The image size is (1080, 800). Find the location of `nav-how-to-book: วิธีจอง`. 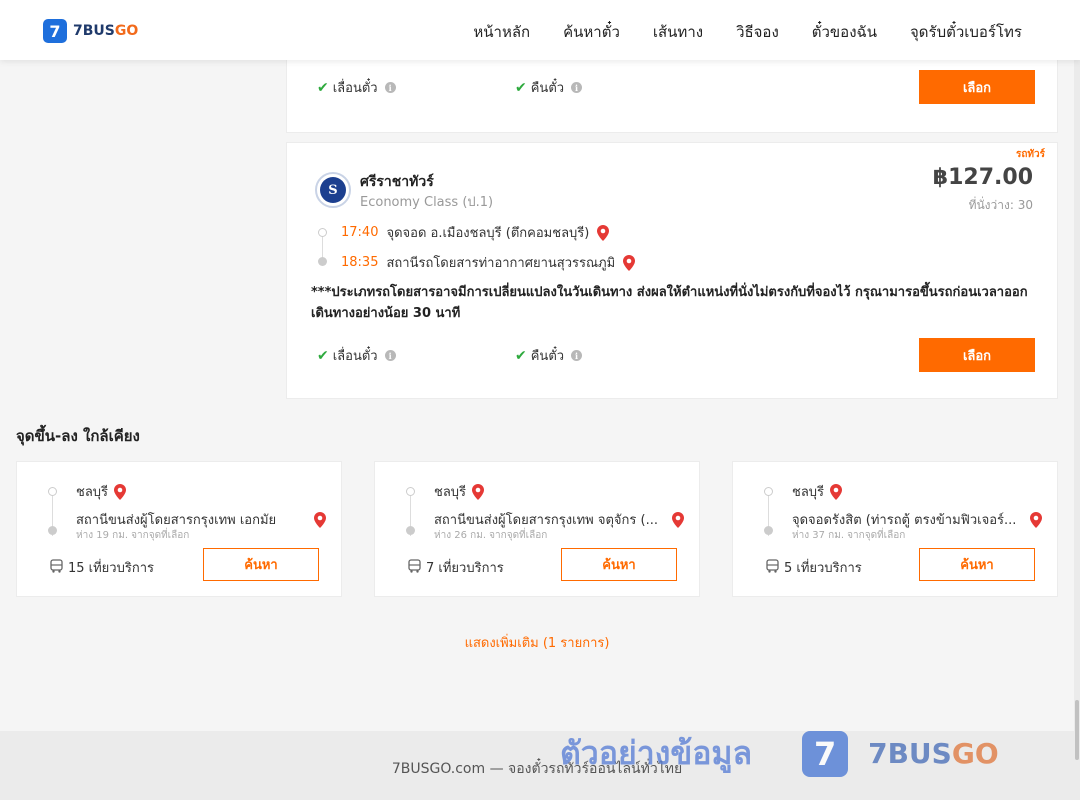

nav-how-to-book: วิธีจอง is located at coordinates (757, 32).